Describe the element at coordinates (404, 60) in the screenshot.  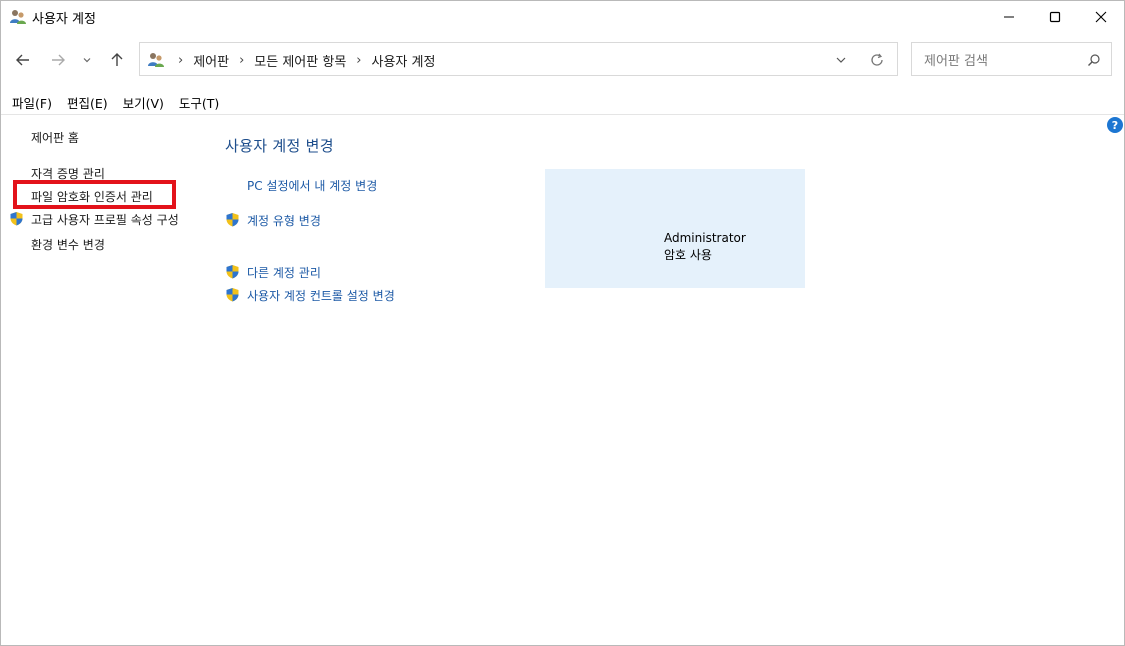
I see `breadcrumb-item-user-accounts: 사용자 계정` at that location.